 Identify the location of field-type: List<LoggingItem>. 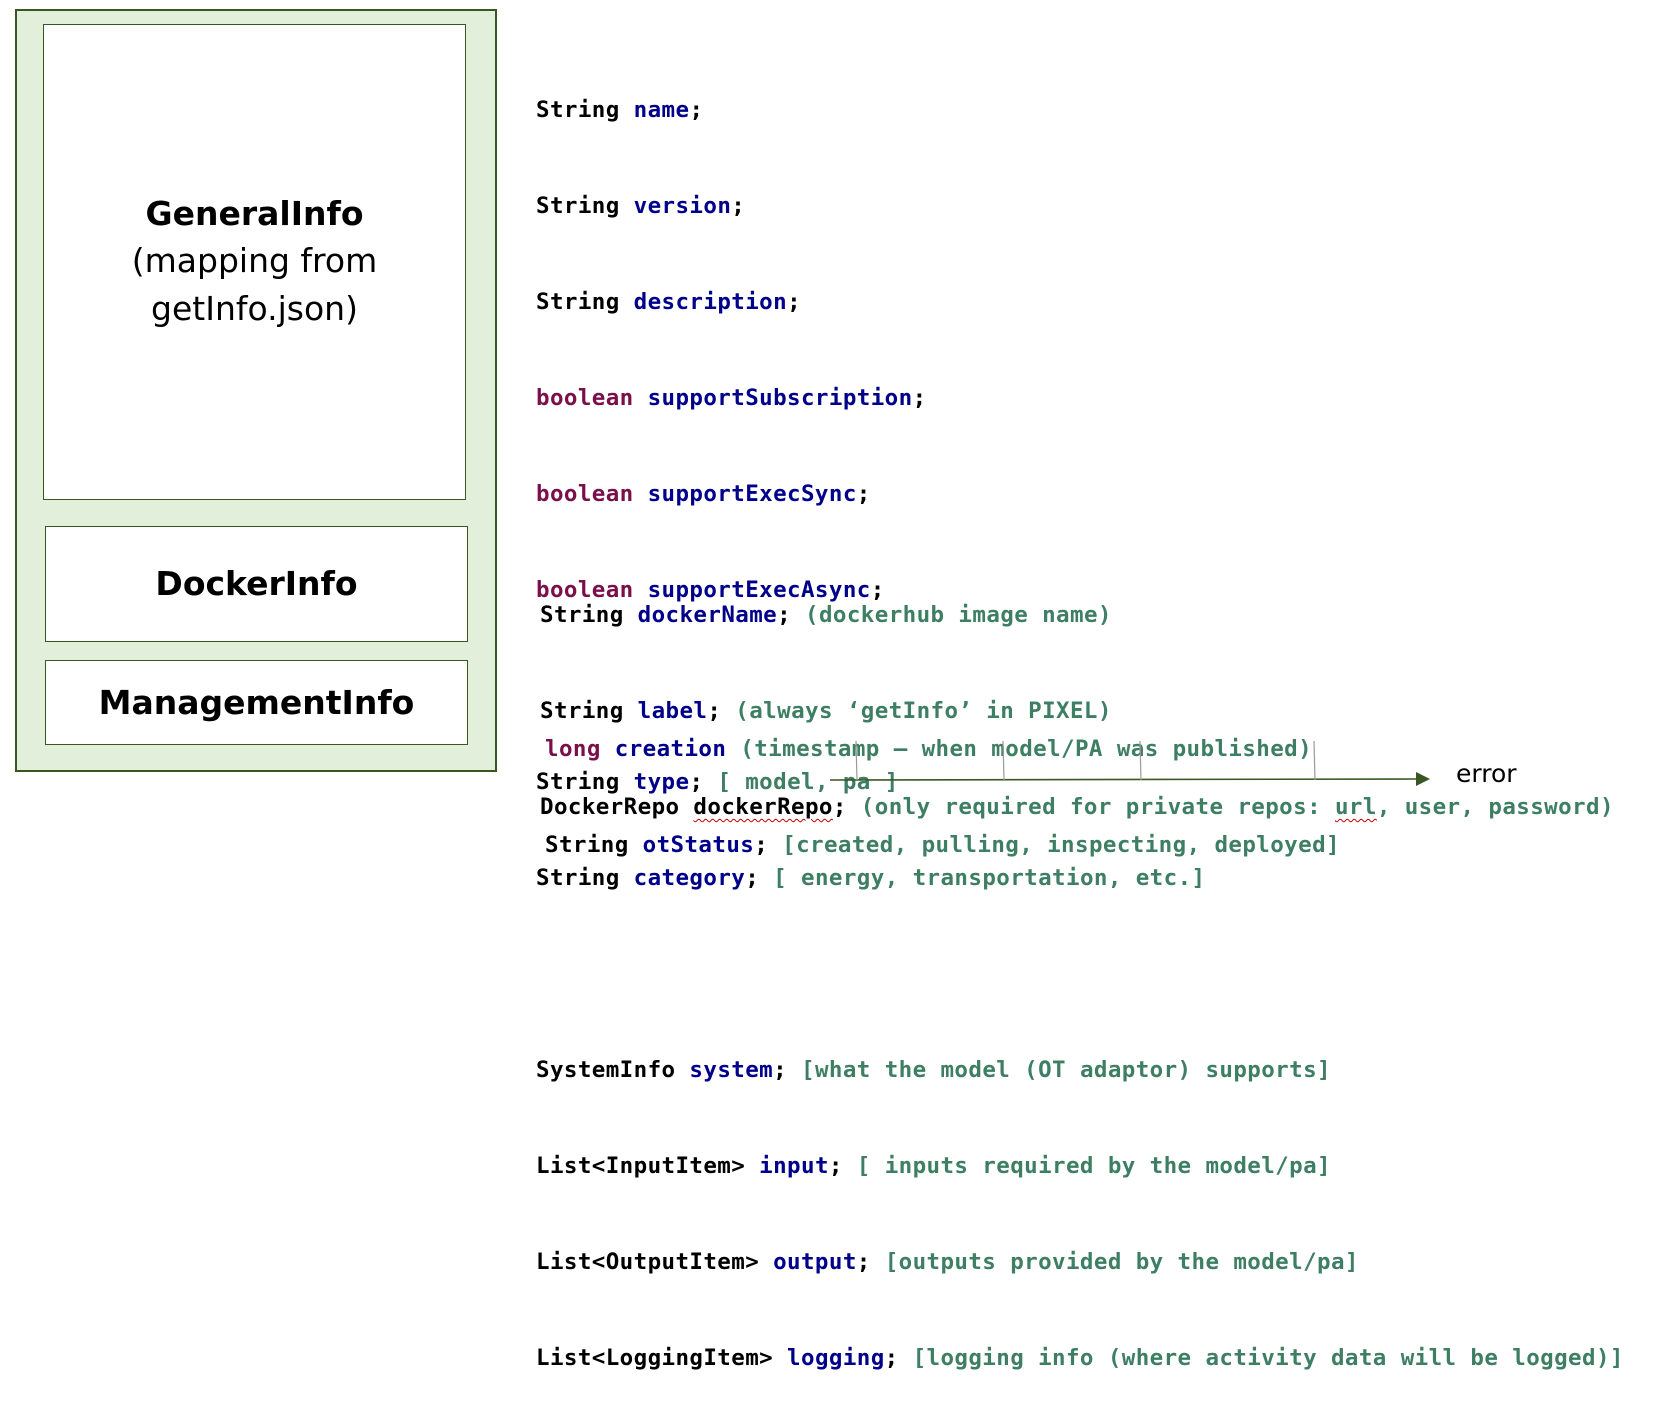
(655, 1358).